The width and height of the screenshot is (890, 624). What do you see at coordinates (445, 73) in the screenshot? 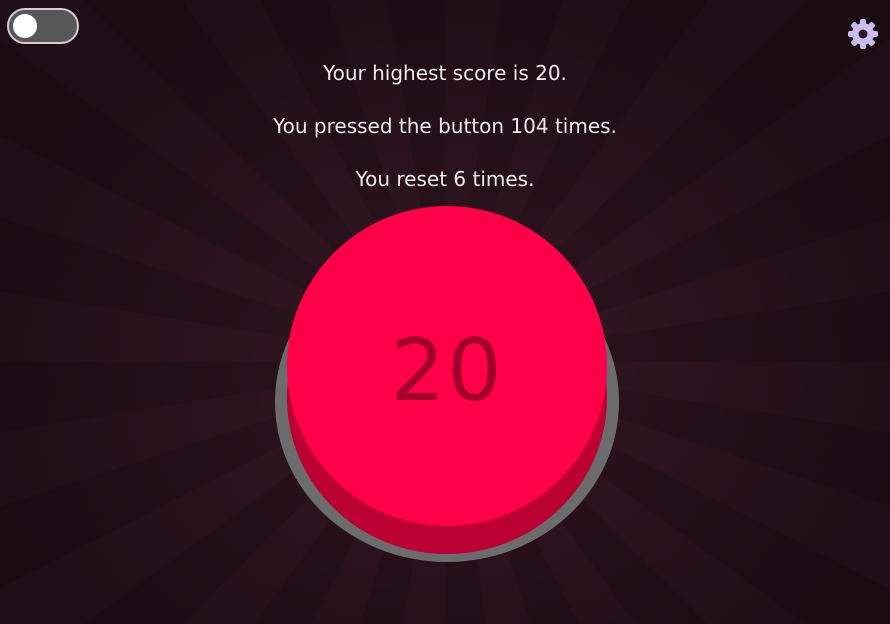
I see `highest-score-text: Your highest score is 20.` at bounding box center [445, 73].